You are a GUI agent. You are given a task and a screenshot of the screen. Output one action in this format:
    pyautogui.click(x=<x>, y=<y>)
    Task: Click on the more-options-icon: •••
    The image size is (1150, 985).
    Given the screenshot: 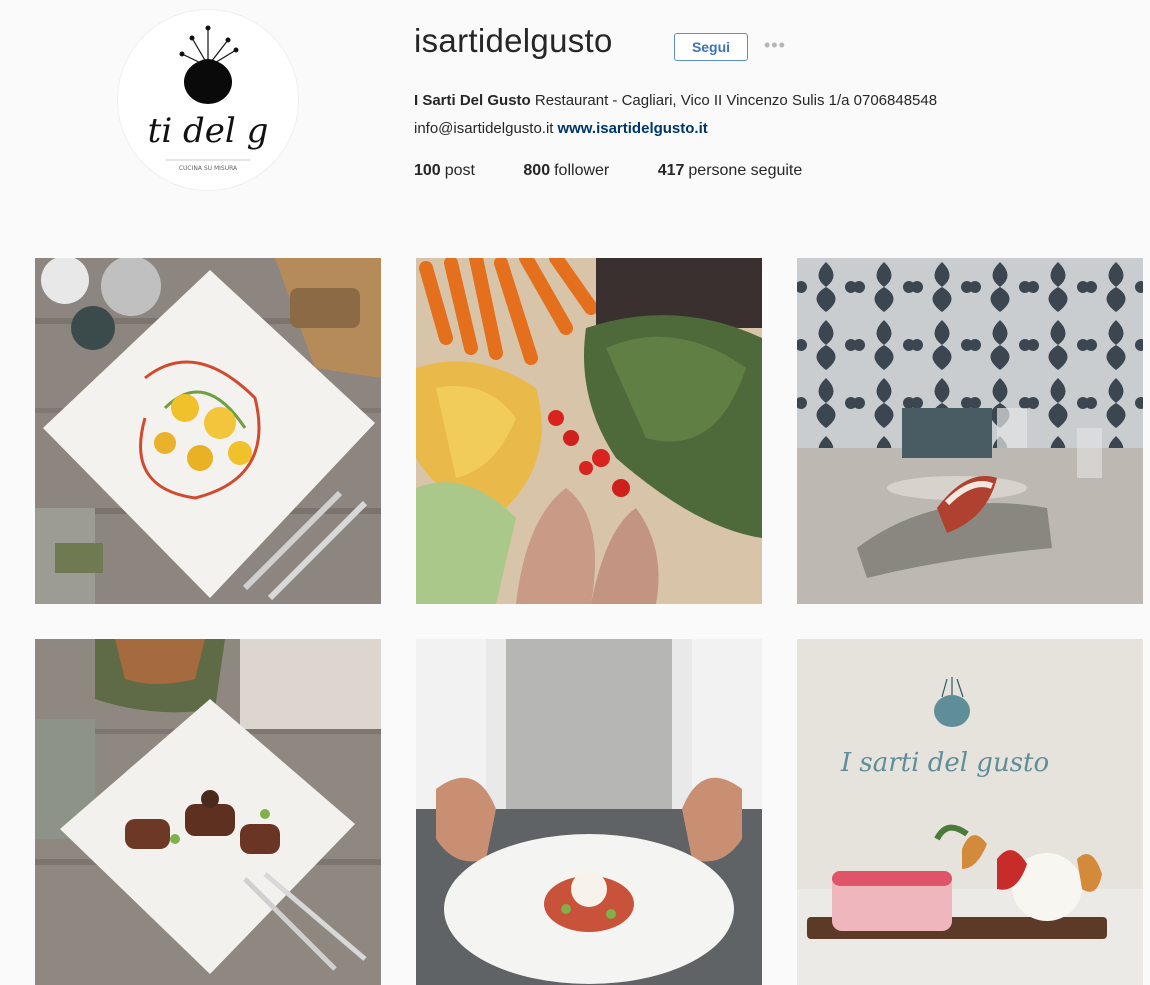 What is the action you would take?
    pyautogui.click(x=775, y=45)
    